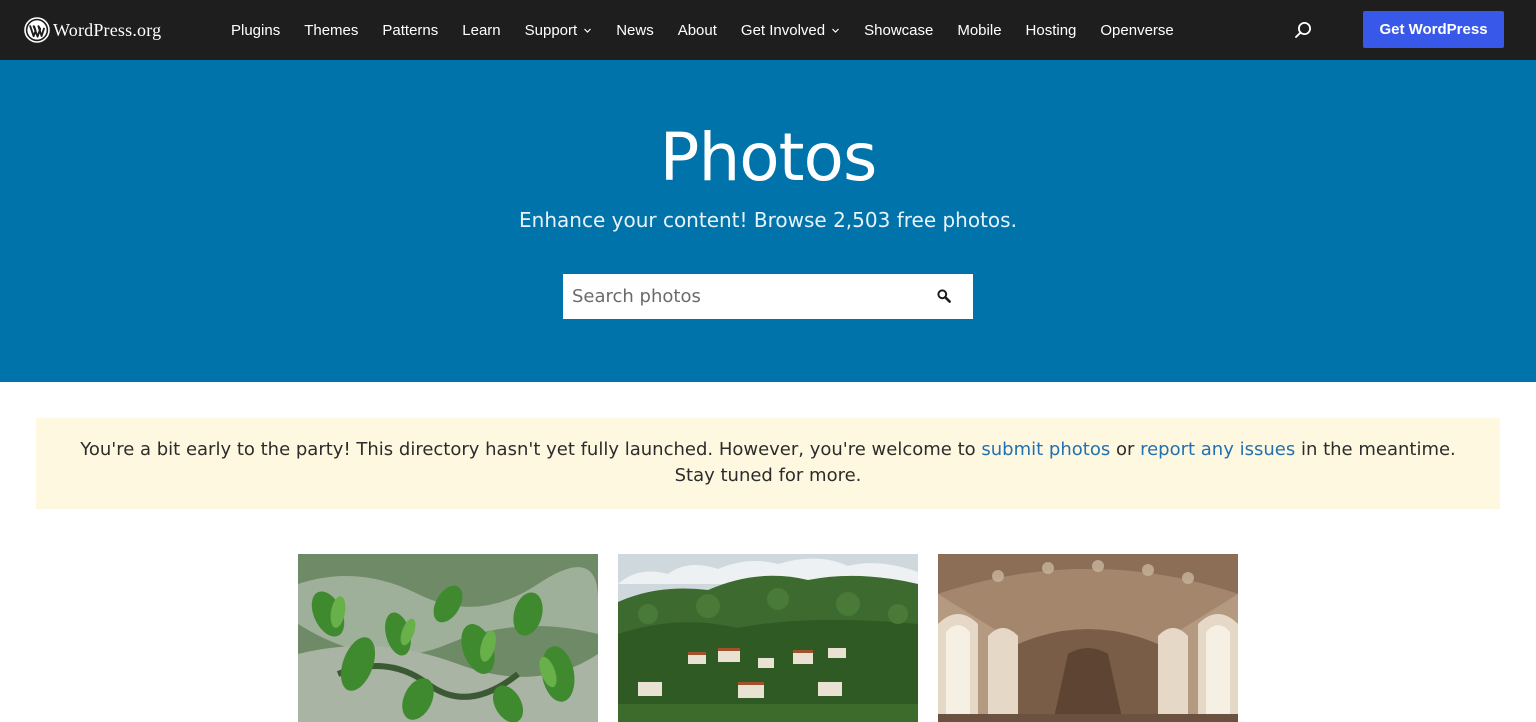  Describe the element at coordinates (768, 157) in the screenshot. I see `page-title: Photos` at that location.